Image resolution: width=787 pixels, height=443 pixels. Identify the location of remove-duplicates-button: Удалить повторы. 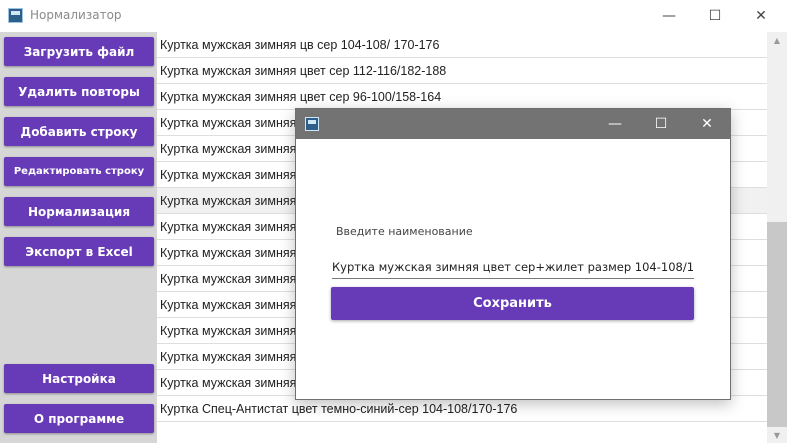
(79, 91).